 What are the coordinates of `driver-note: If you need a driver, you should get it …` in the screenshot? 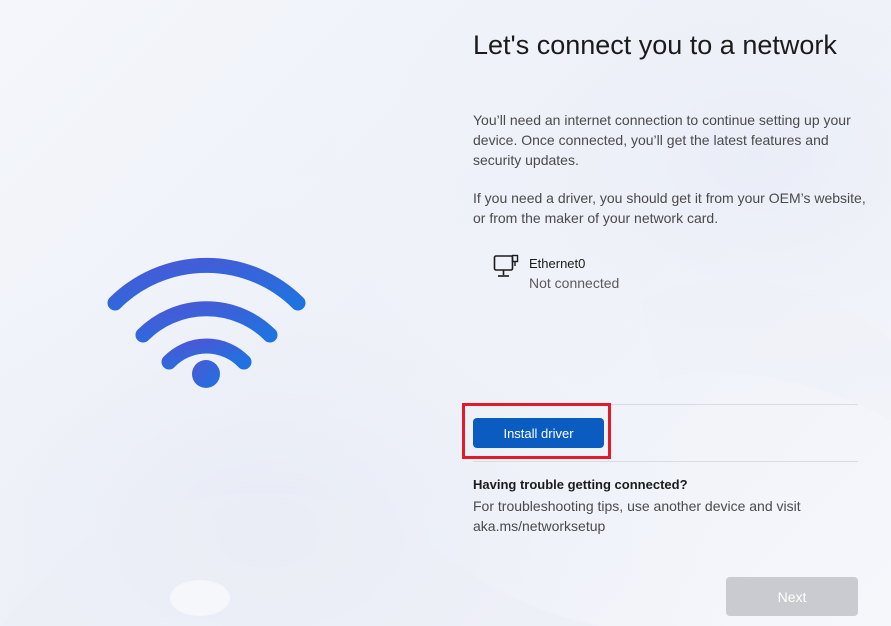 It's located at (669, 208).